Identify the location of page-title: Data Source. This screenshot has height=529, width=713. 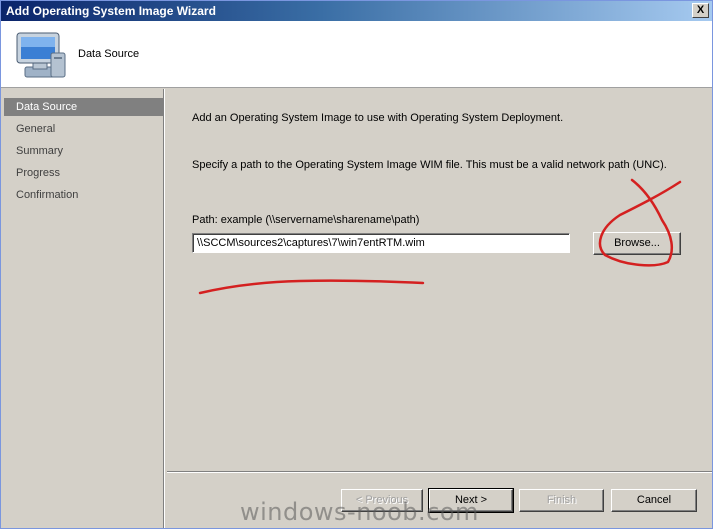
(109, 54).